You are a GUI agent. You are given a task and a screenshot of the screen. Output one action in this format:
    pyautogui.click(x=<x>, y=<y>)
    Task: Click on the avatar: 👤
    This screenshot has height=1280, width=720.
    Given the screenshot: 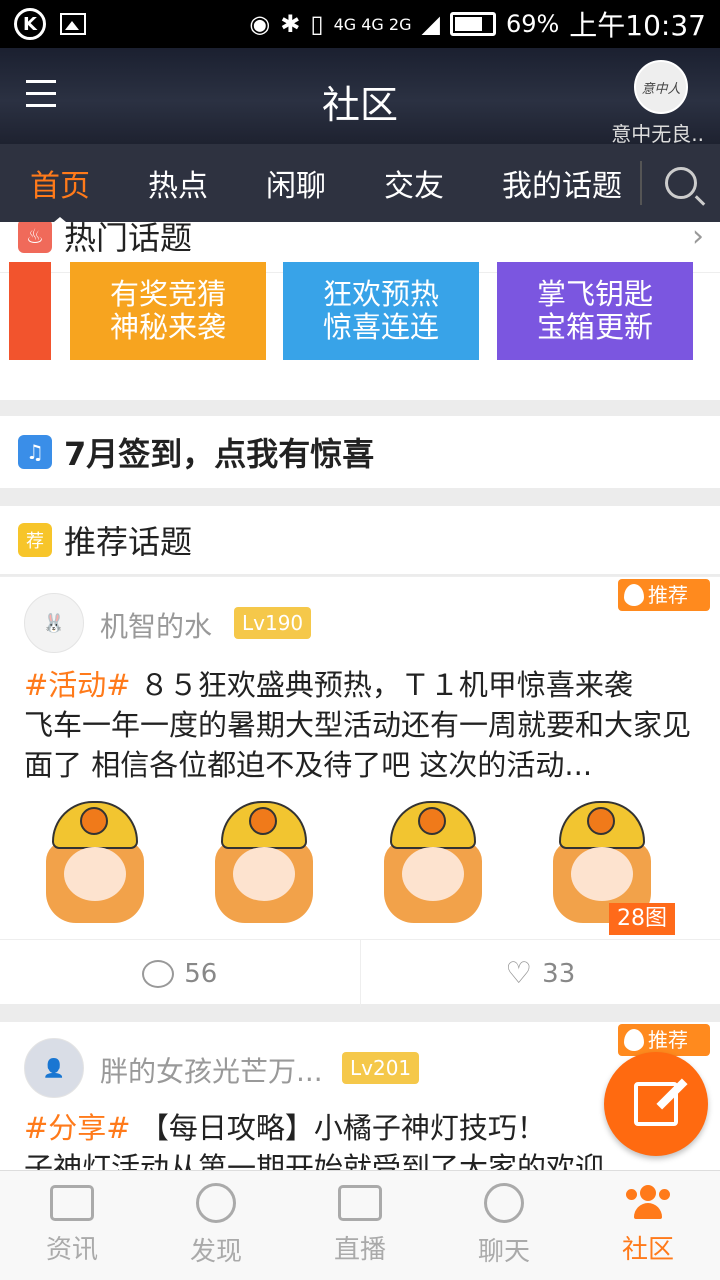 What is the action you would take?
    pyautogui.click(x=54, y=1068)
    